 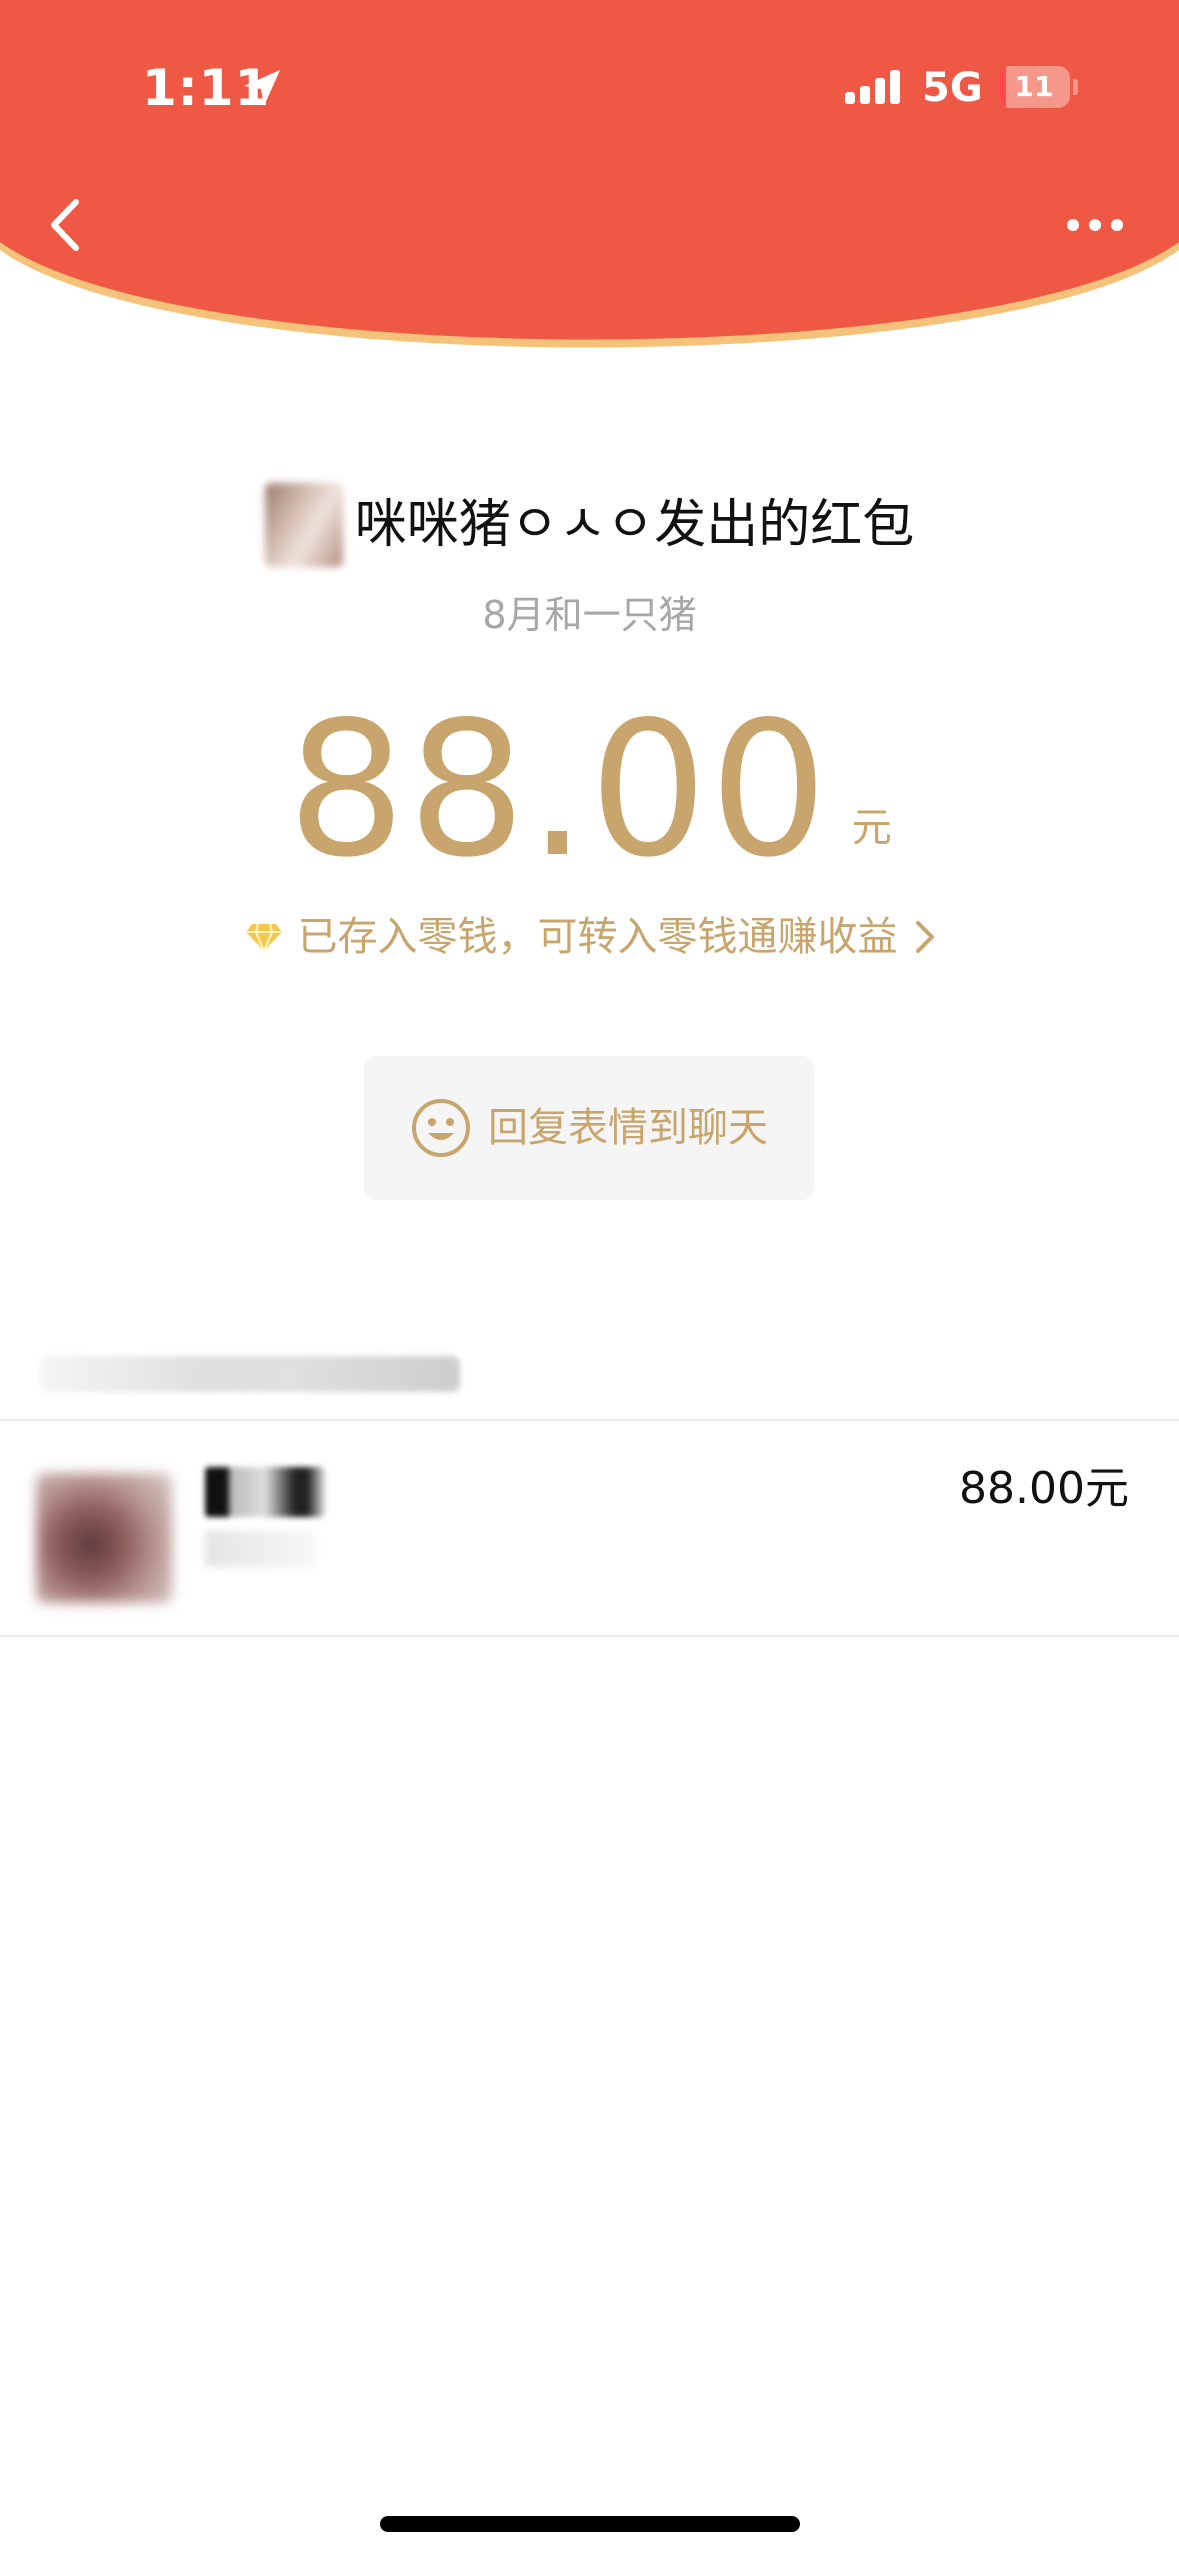 What do you see at coordinates (303, 525) in the screenshot?
I see `sender-avatar` at bounding box center [303, 525].